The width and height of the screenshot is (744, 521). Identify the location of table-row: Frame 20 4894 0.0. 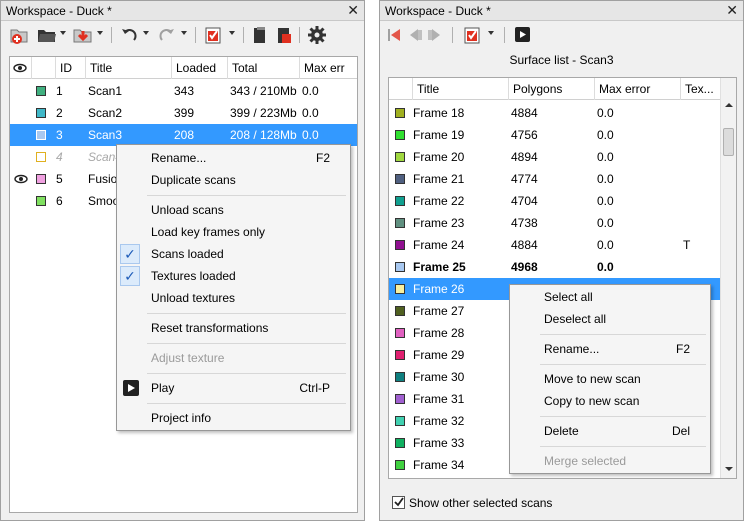
(554, 157).